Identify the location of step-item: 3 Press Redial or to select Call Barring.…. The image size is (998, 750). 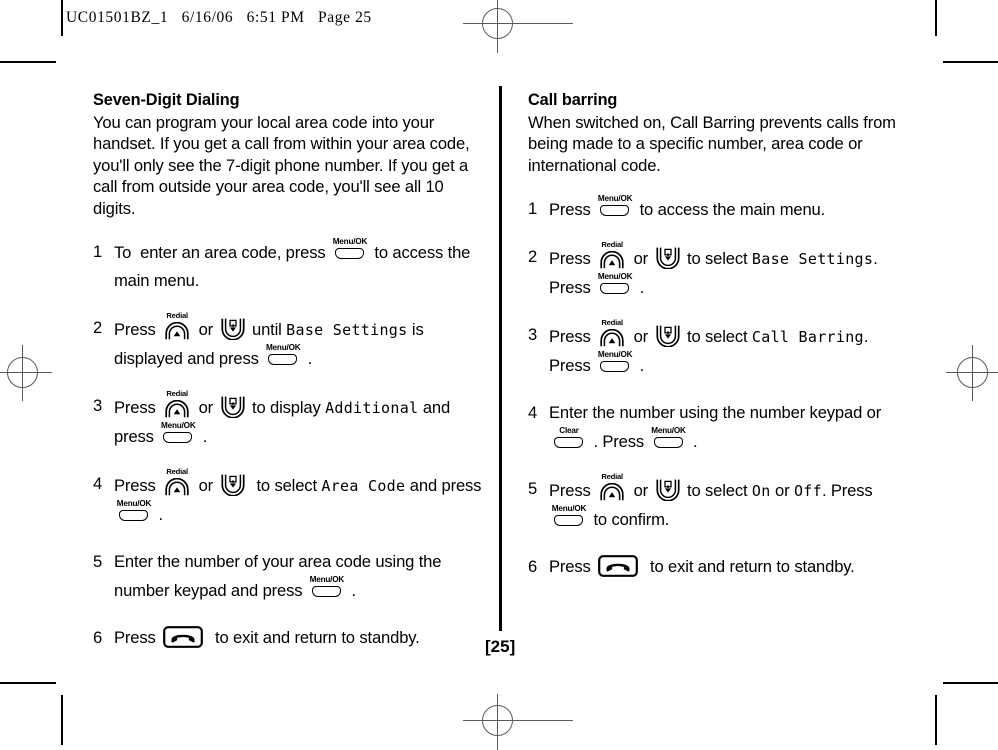
(715, 349).